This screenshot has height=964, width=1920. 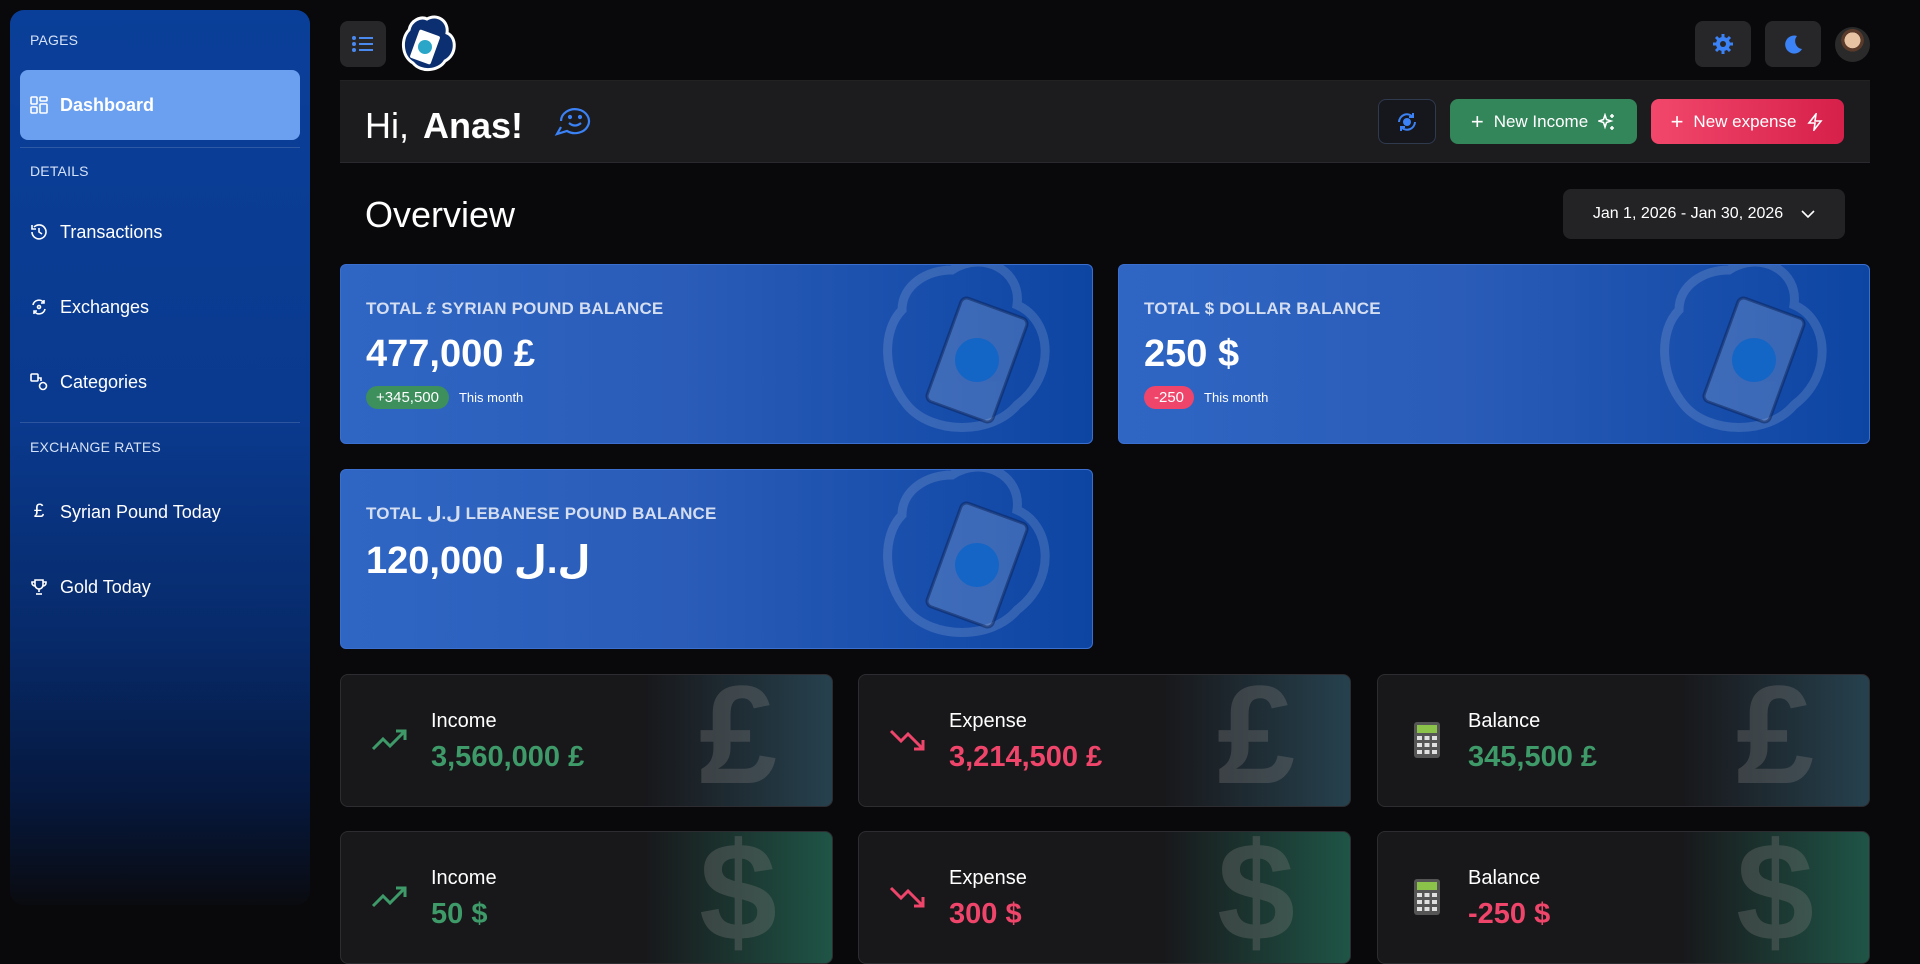 I want to click on sidebar-item-label: Syrian Pound Today, so click(x=140, y=511).